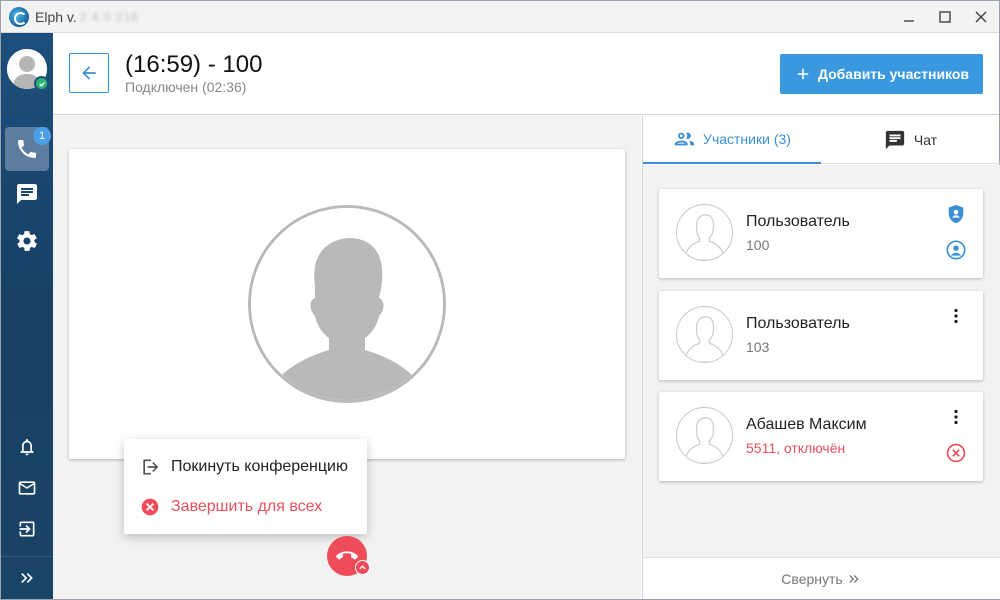 This screenshot has width=1000, height=600. What do you see at coordinates (41, 83) in the screenshot?
I see `presence-online-icon` at bounding box center [41, 83].